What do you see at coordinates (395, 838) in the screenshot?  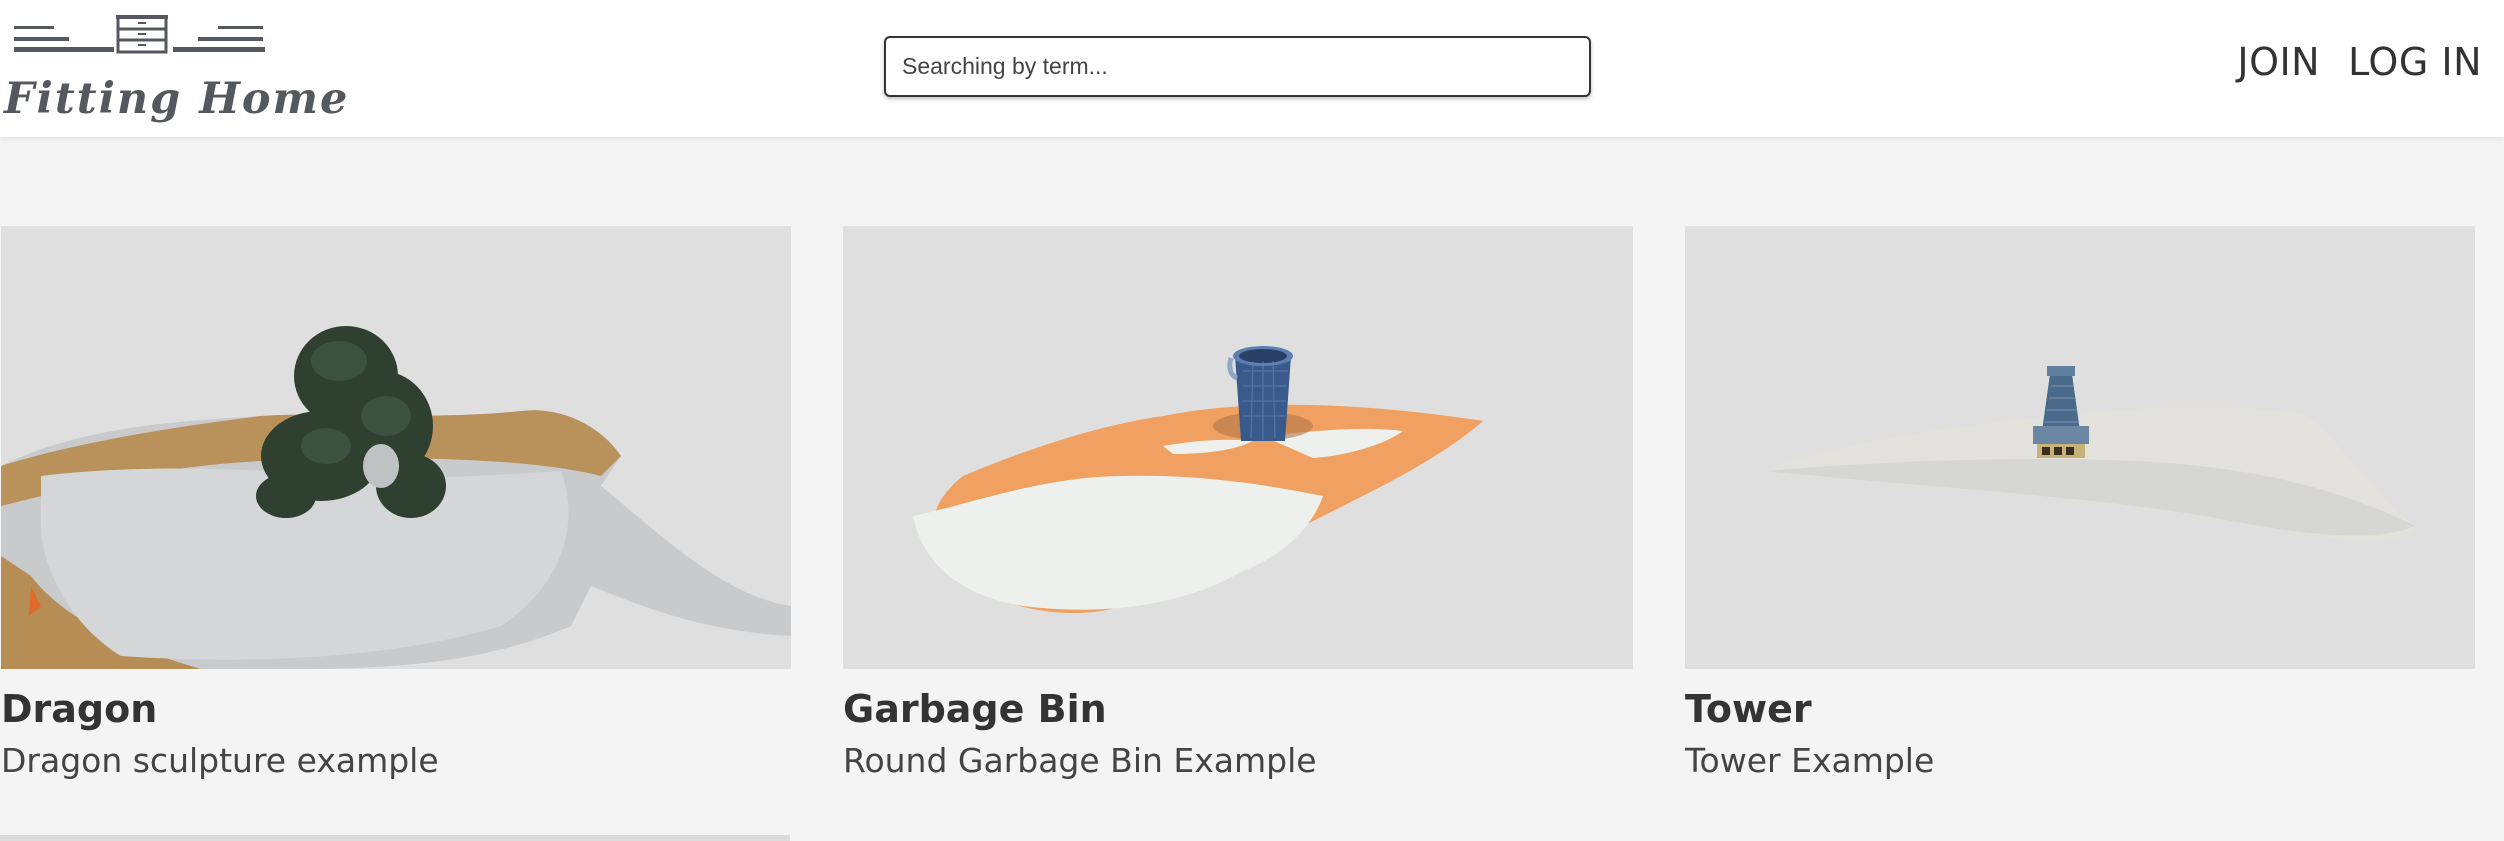 I see `next-row-card-edge` at bounding box center [395, 838].